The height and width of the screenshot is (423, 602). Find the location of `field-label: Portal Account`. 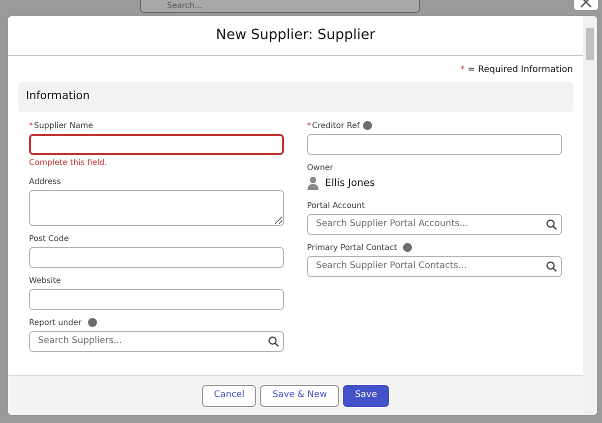

field-label: Portal Account is located at coordinates (336, 206).